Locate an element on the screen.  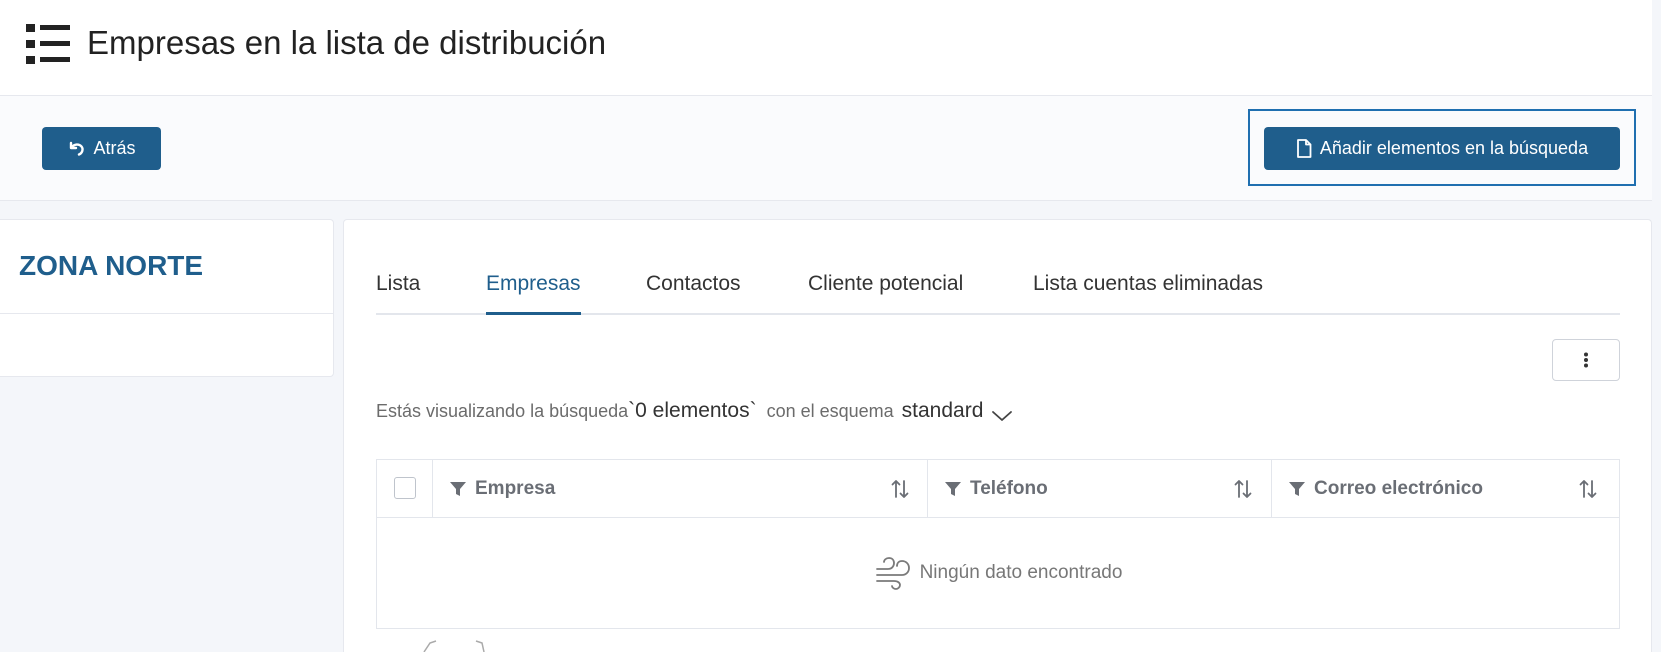
wind-icon is located at coordinates (892, 573).